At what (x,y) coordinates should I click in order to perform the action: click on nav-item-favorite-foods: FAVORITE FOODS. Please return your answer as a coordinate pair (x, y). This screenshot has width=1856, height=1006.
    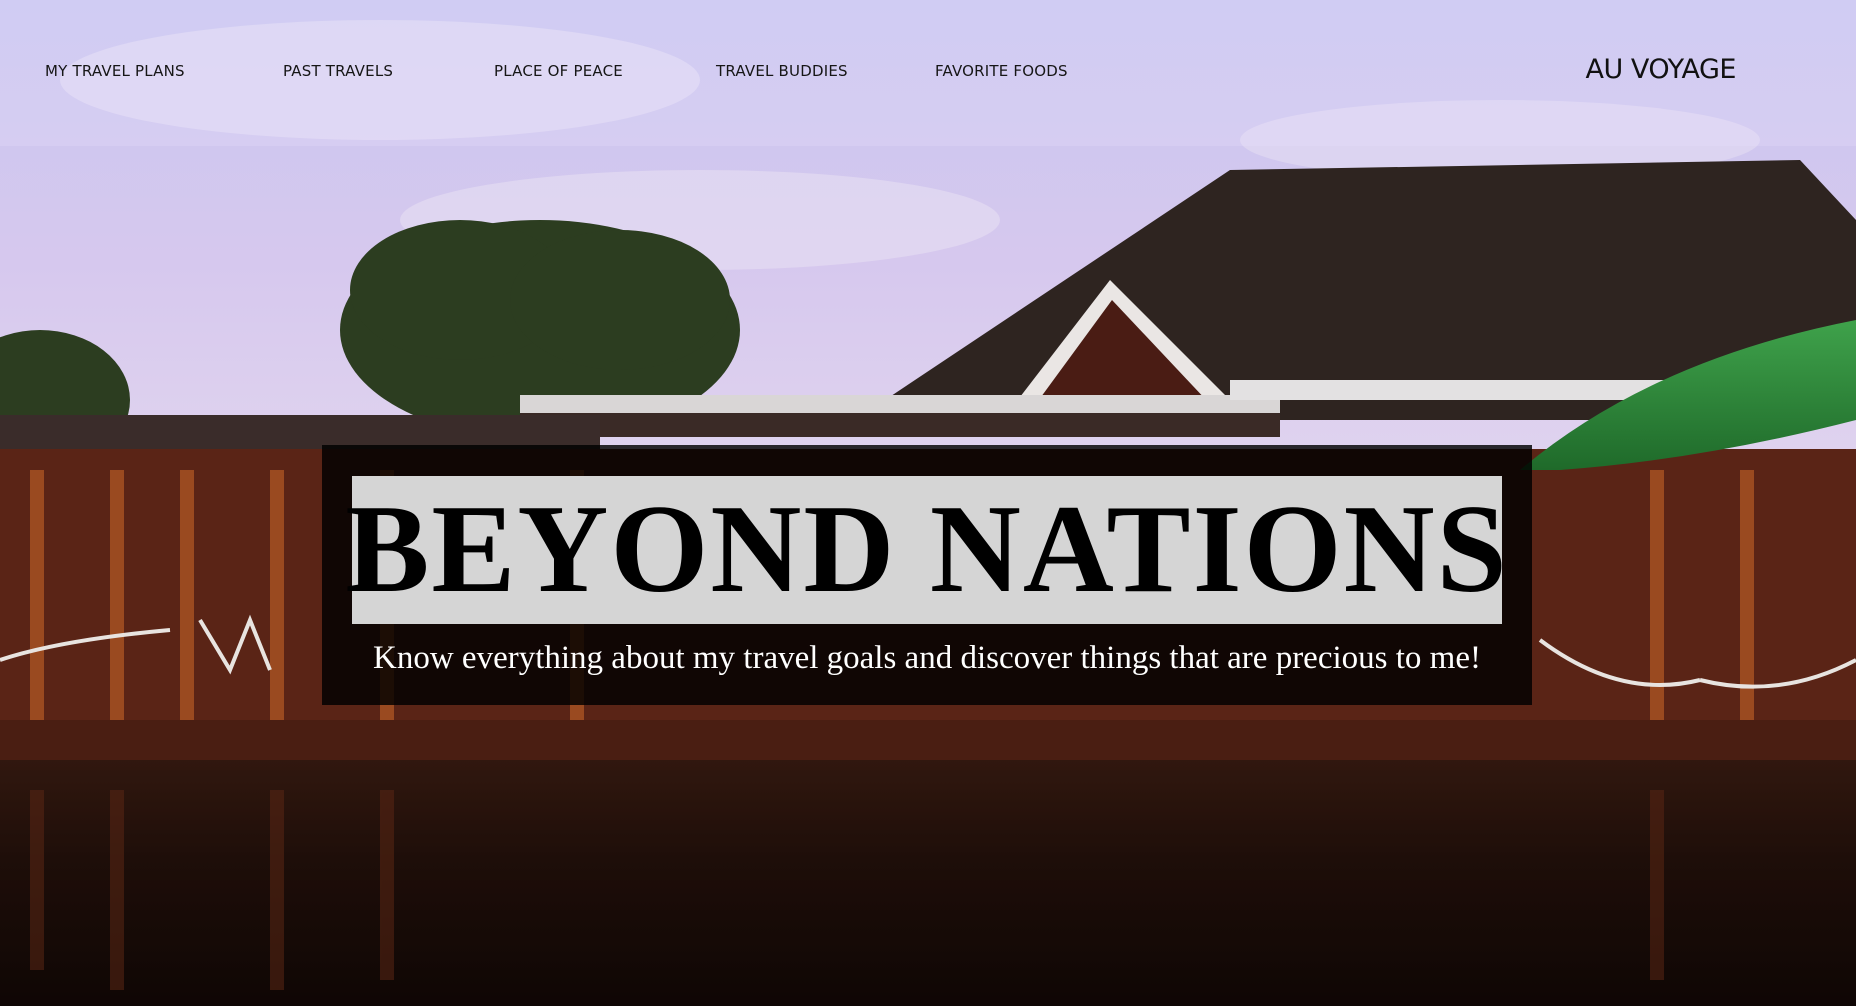
    Looking at the image, I should click on (1001, 71).